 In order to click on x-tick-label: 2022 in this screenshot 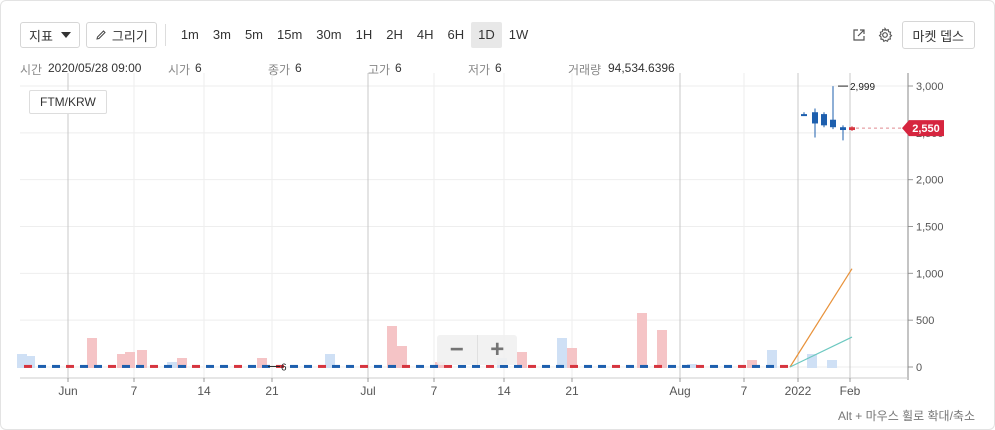, I will do `click(798, 391)`.